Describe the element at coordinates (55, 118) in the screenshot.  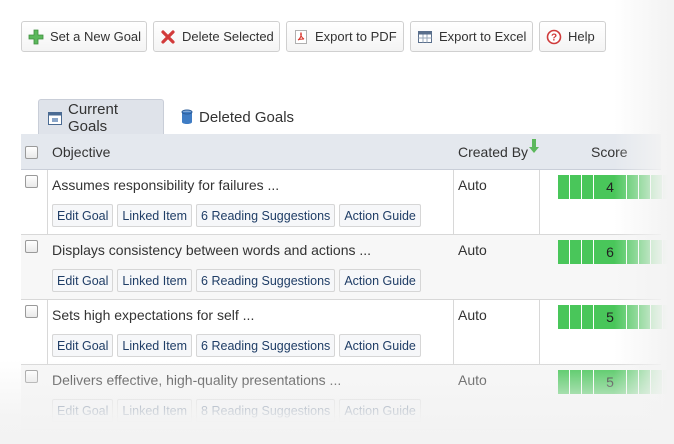
I see `calendar-icon` at that location.